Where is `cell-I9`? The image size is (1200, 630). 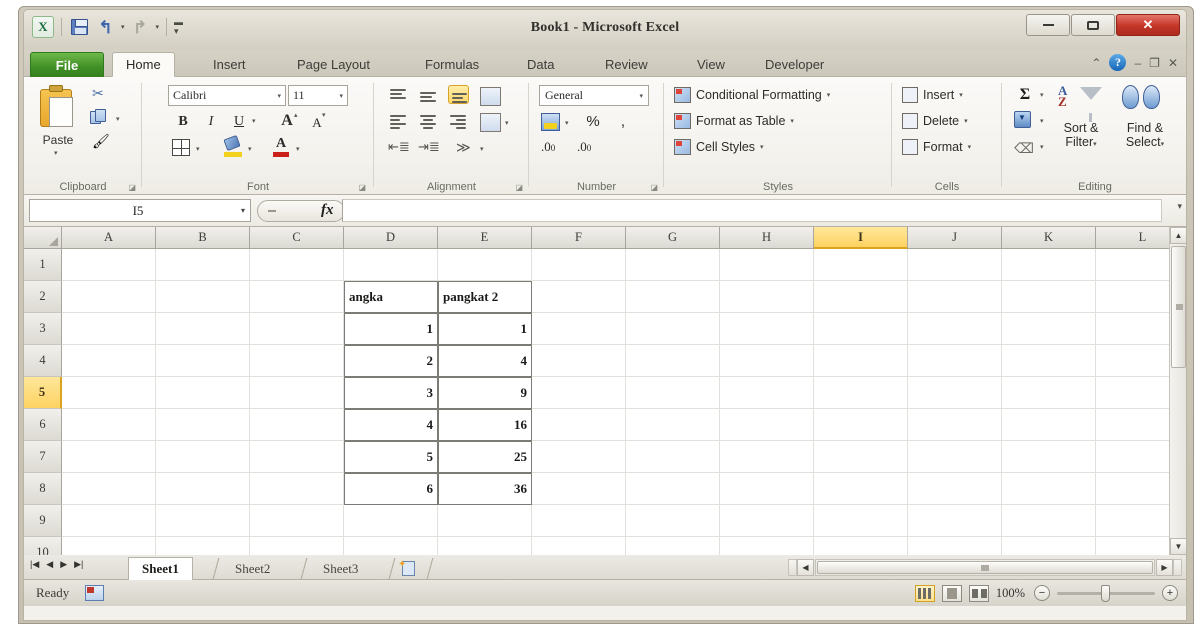 cell-I9 is located at coordinates (861, 521).